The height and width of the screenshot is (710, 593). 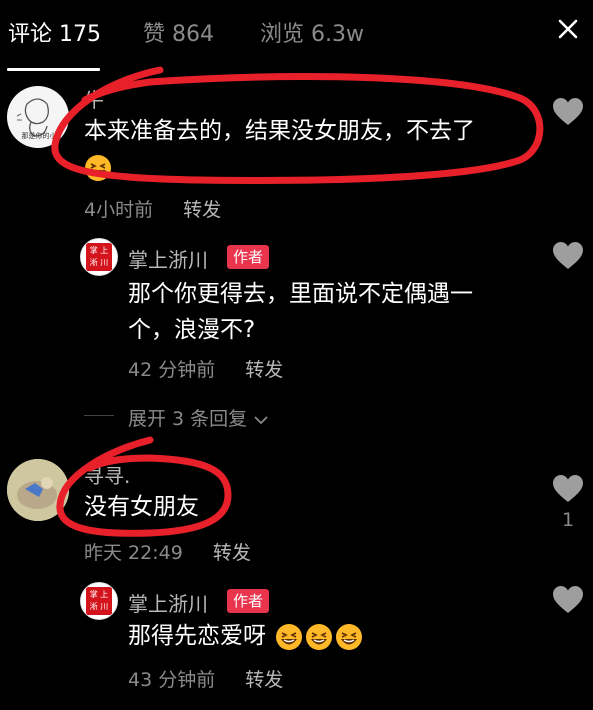 What do you see at coordinates (178, 32) in the screenshot?
I see `tab-likes: 赞 864` at bounding box center [178, 32].